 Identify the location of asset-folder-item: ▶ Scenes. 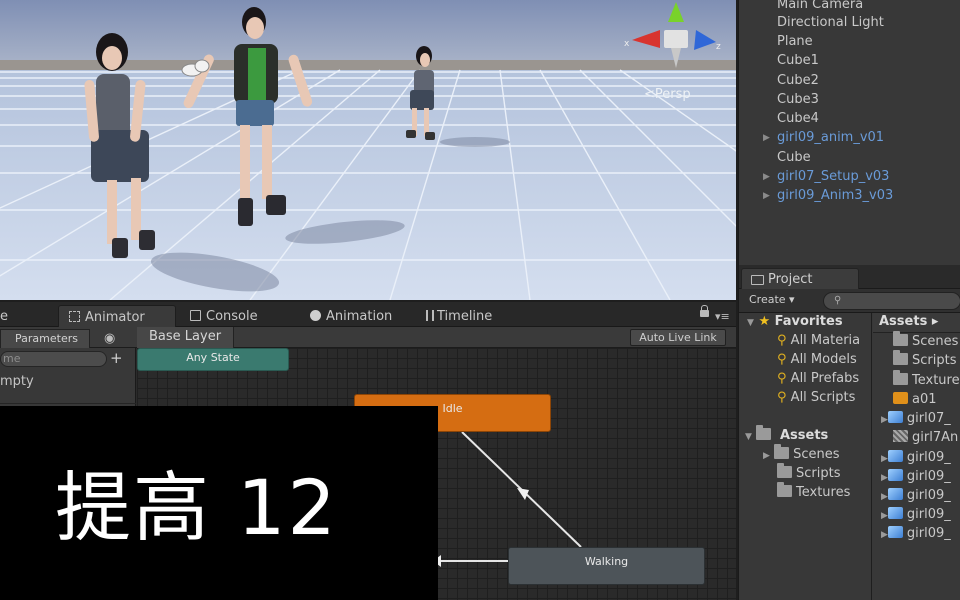
(801, 453).